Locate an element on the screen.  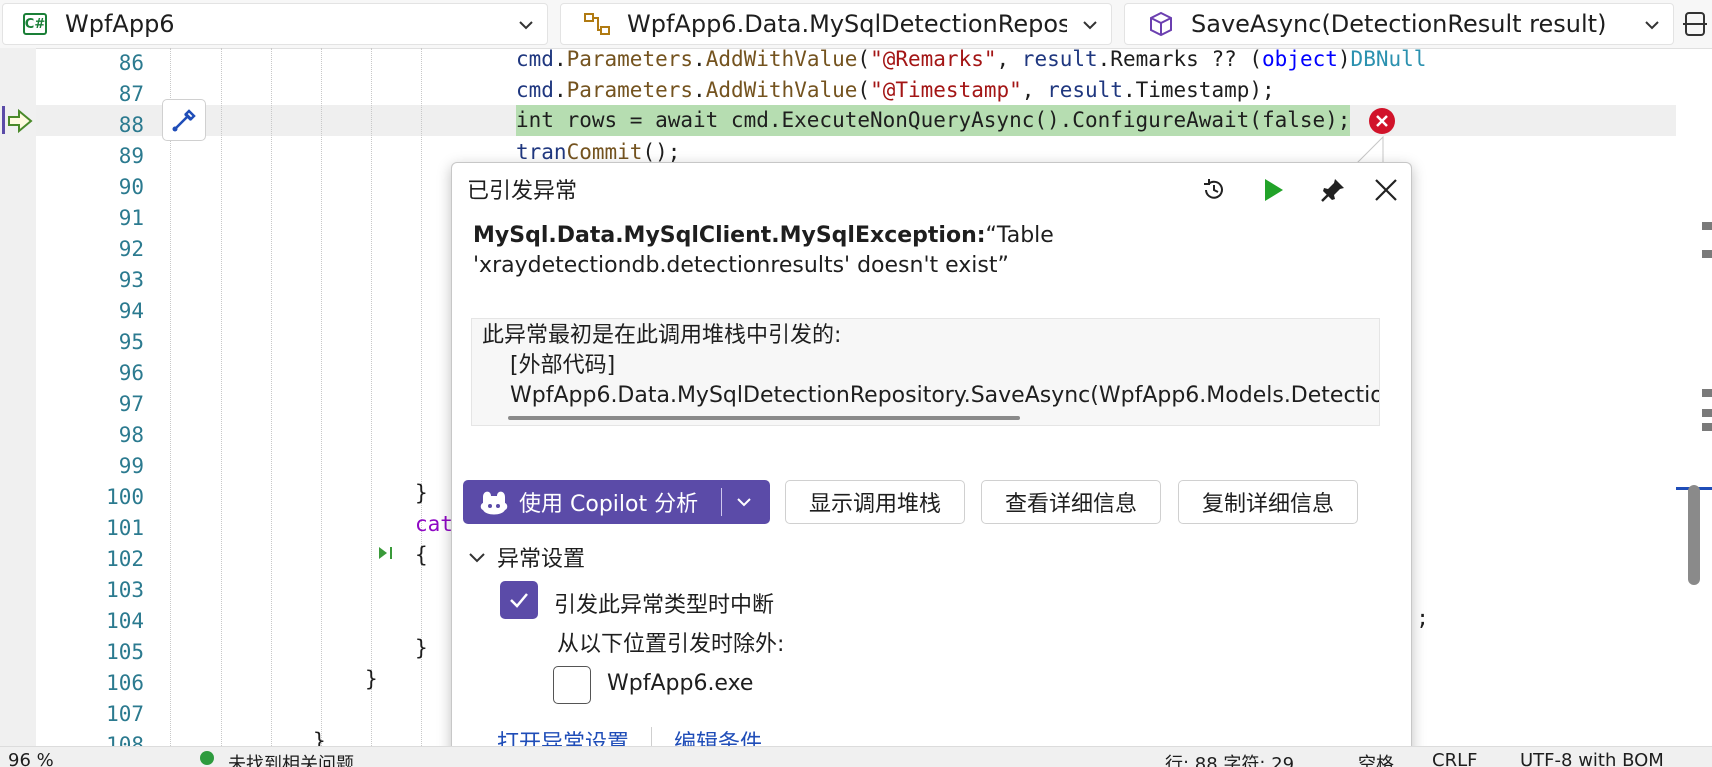
line-number: 86 is located at coordinates (131, 63).